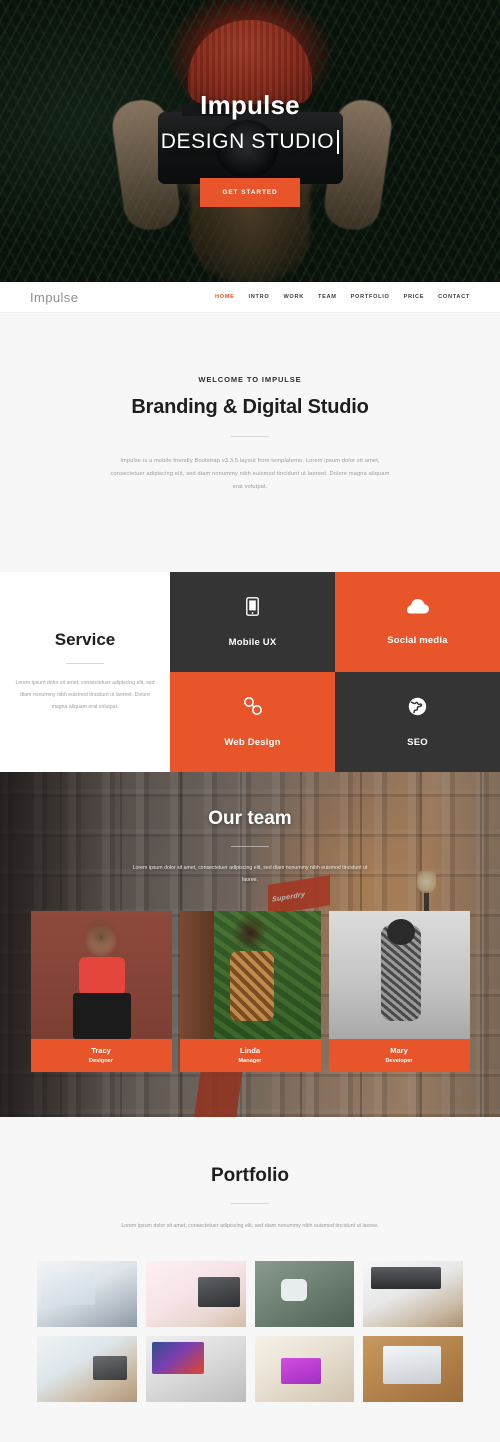 This screenshot has width=500, height=1442. I want to click on cloud-icon, so click(417, 608).